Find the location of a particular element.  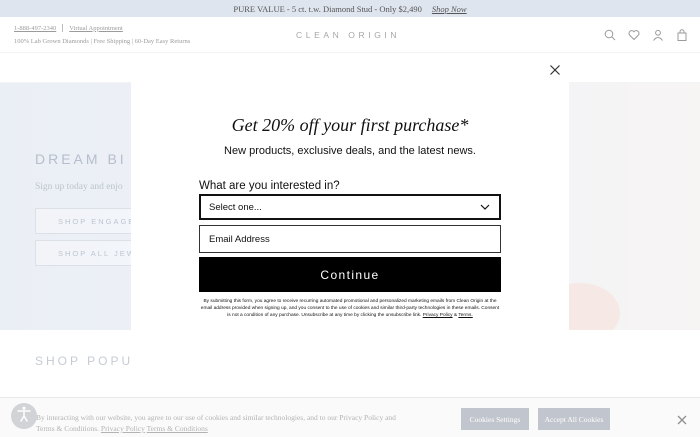

promo-shop-now-link: Shop Now is located at coordinates (449, 9).